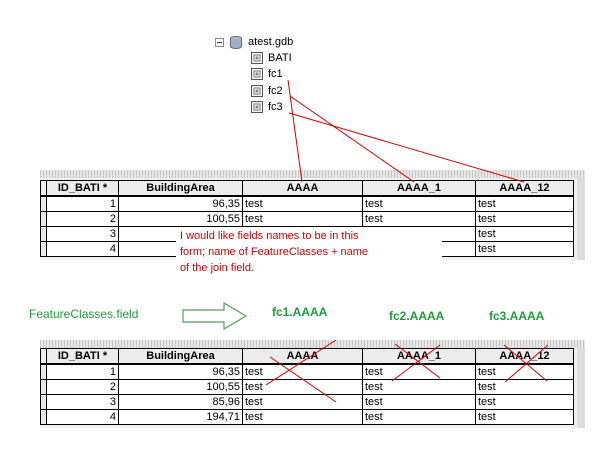  Describe the element at coordinates (275, 91) in the screenshot. I see `tree-item-label: fc2` at that location.